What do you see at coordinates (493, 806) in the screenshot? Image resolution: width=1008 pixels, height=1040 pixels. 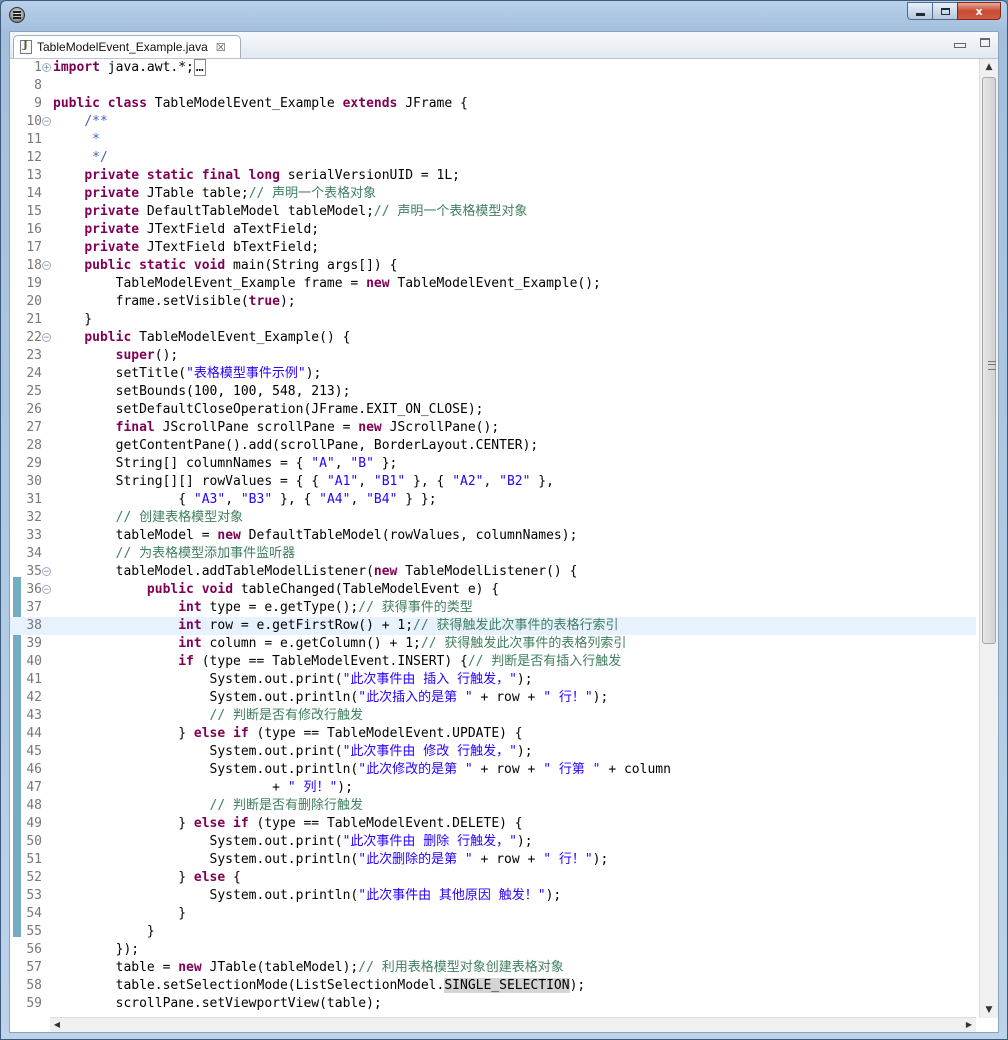 I see `code-line: 48 // 判断是否有删除行触发` at bounding box center [493, 806].